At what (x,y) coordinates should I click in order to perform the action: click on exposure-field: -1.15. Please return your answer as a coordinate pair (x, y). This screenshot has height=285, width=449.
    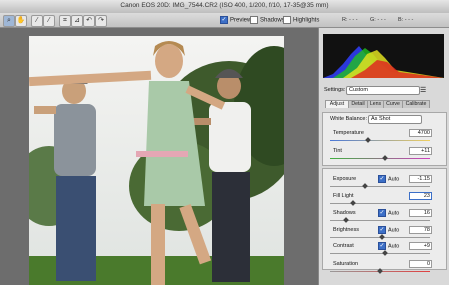
    Looking at the image, I should click on (420, 179).